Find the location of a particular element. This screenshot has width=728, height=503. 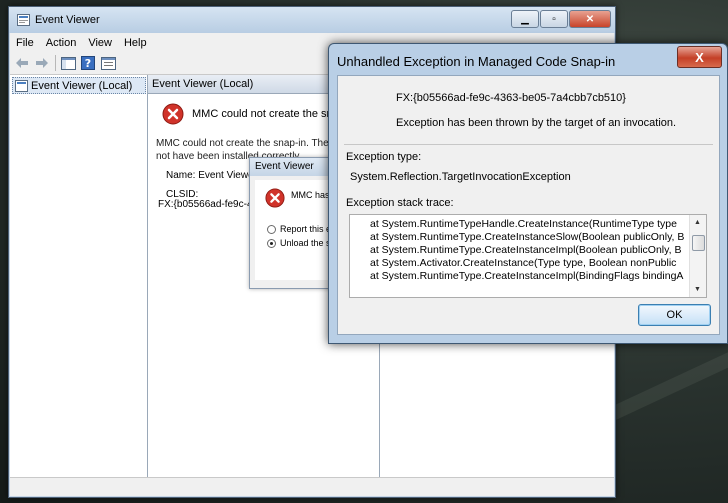

maximize-button: ▫ is located at coordinates (554, 19).